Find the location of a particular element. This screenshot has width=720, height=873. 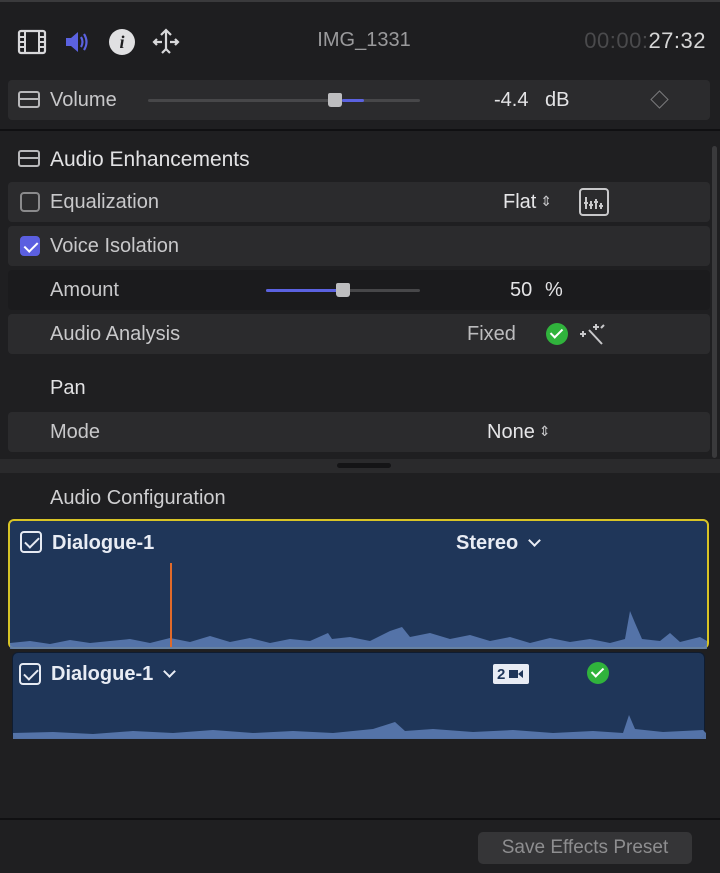

audio-enhancements-title: Audio Enhancements is located at coordinates (150, 159).